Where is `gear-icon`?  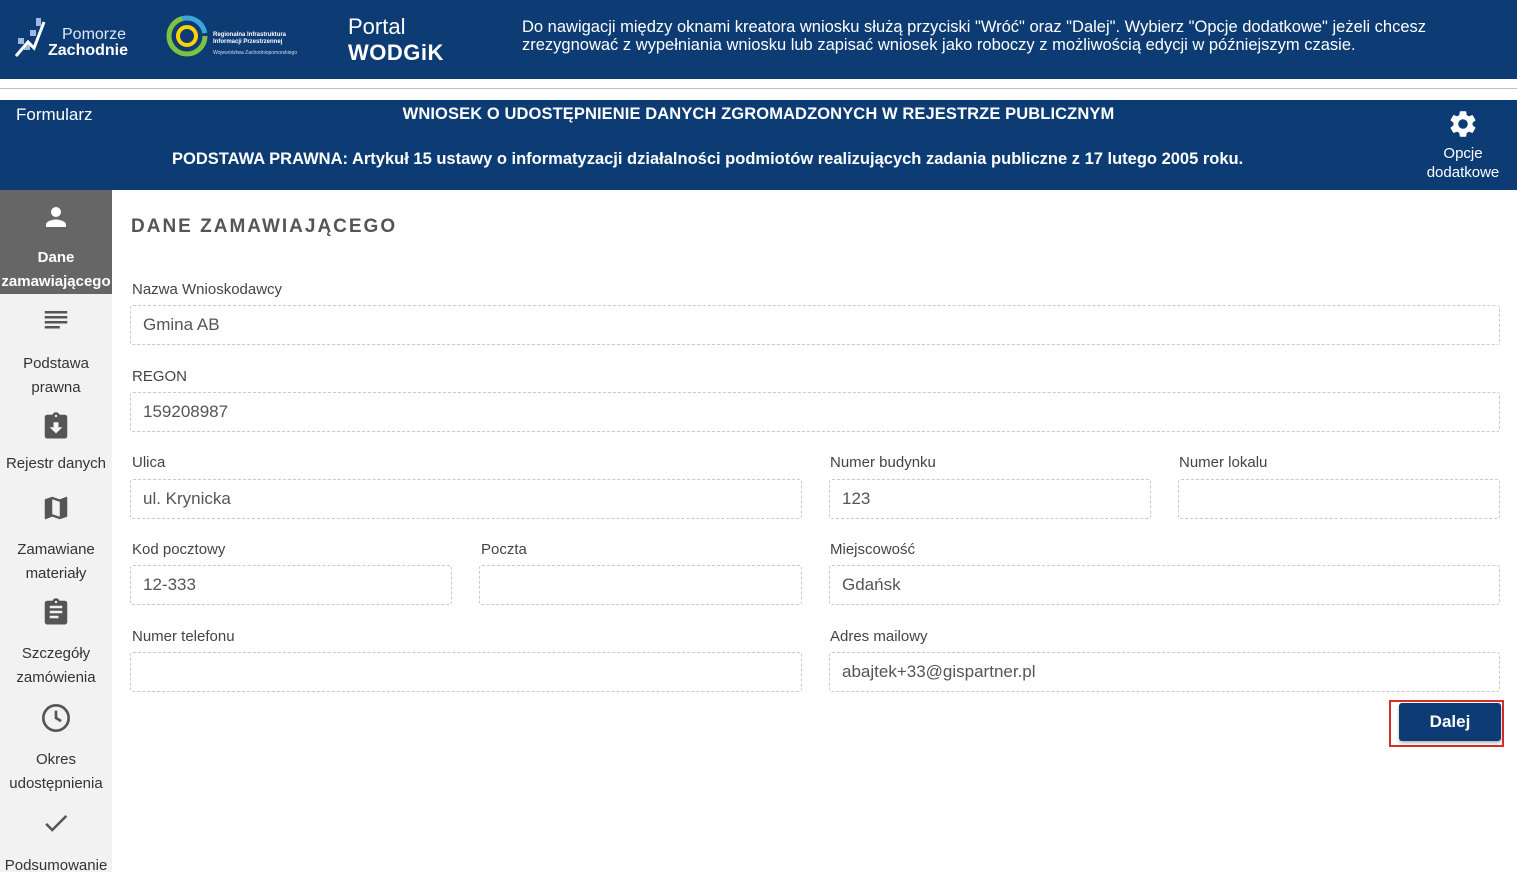
gear-icon is located at coordinates (1463, 124).